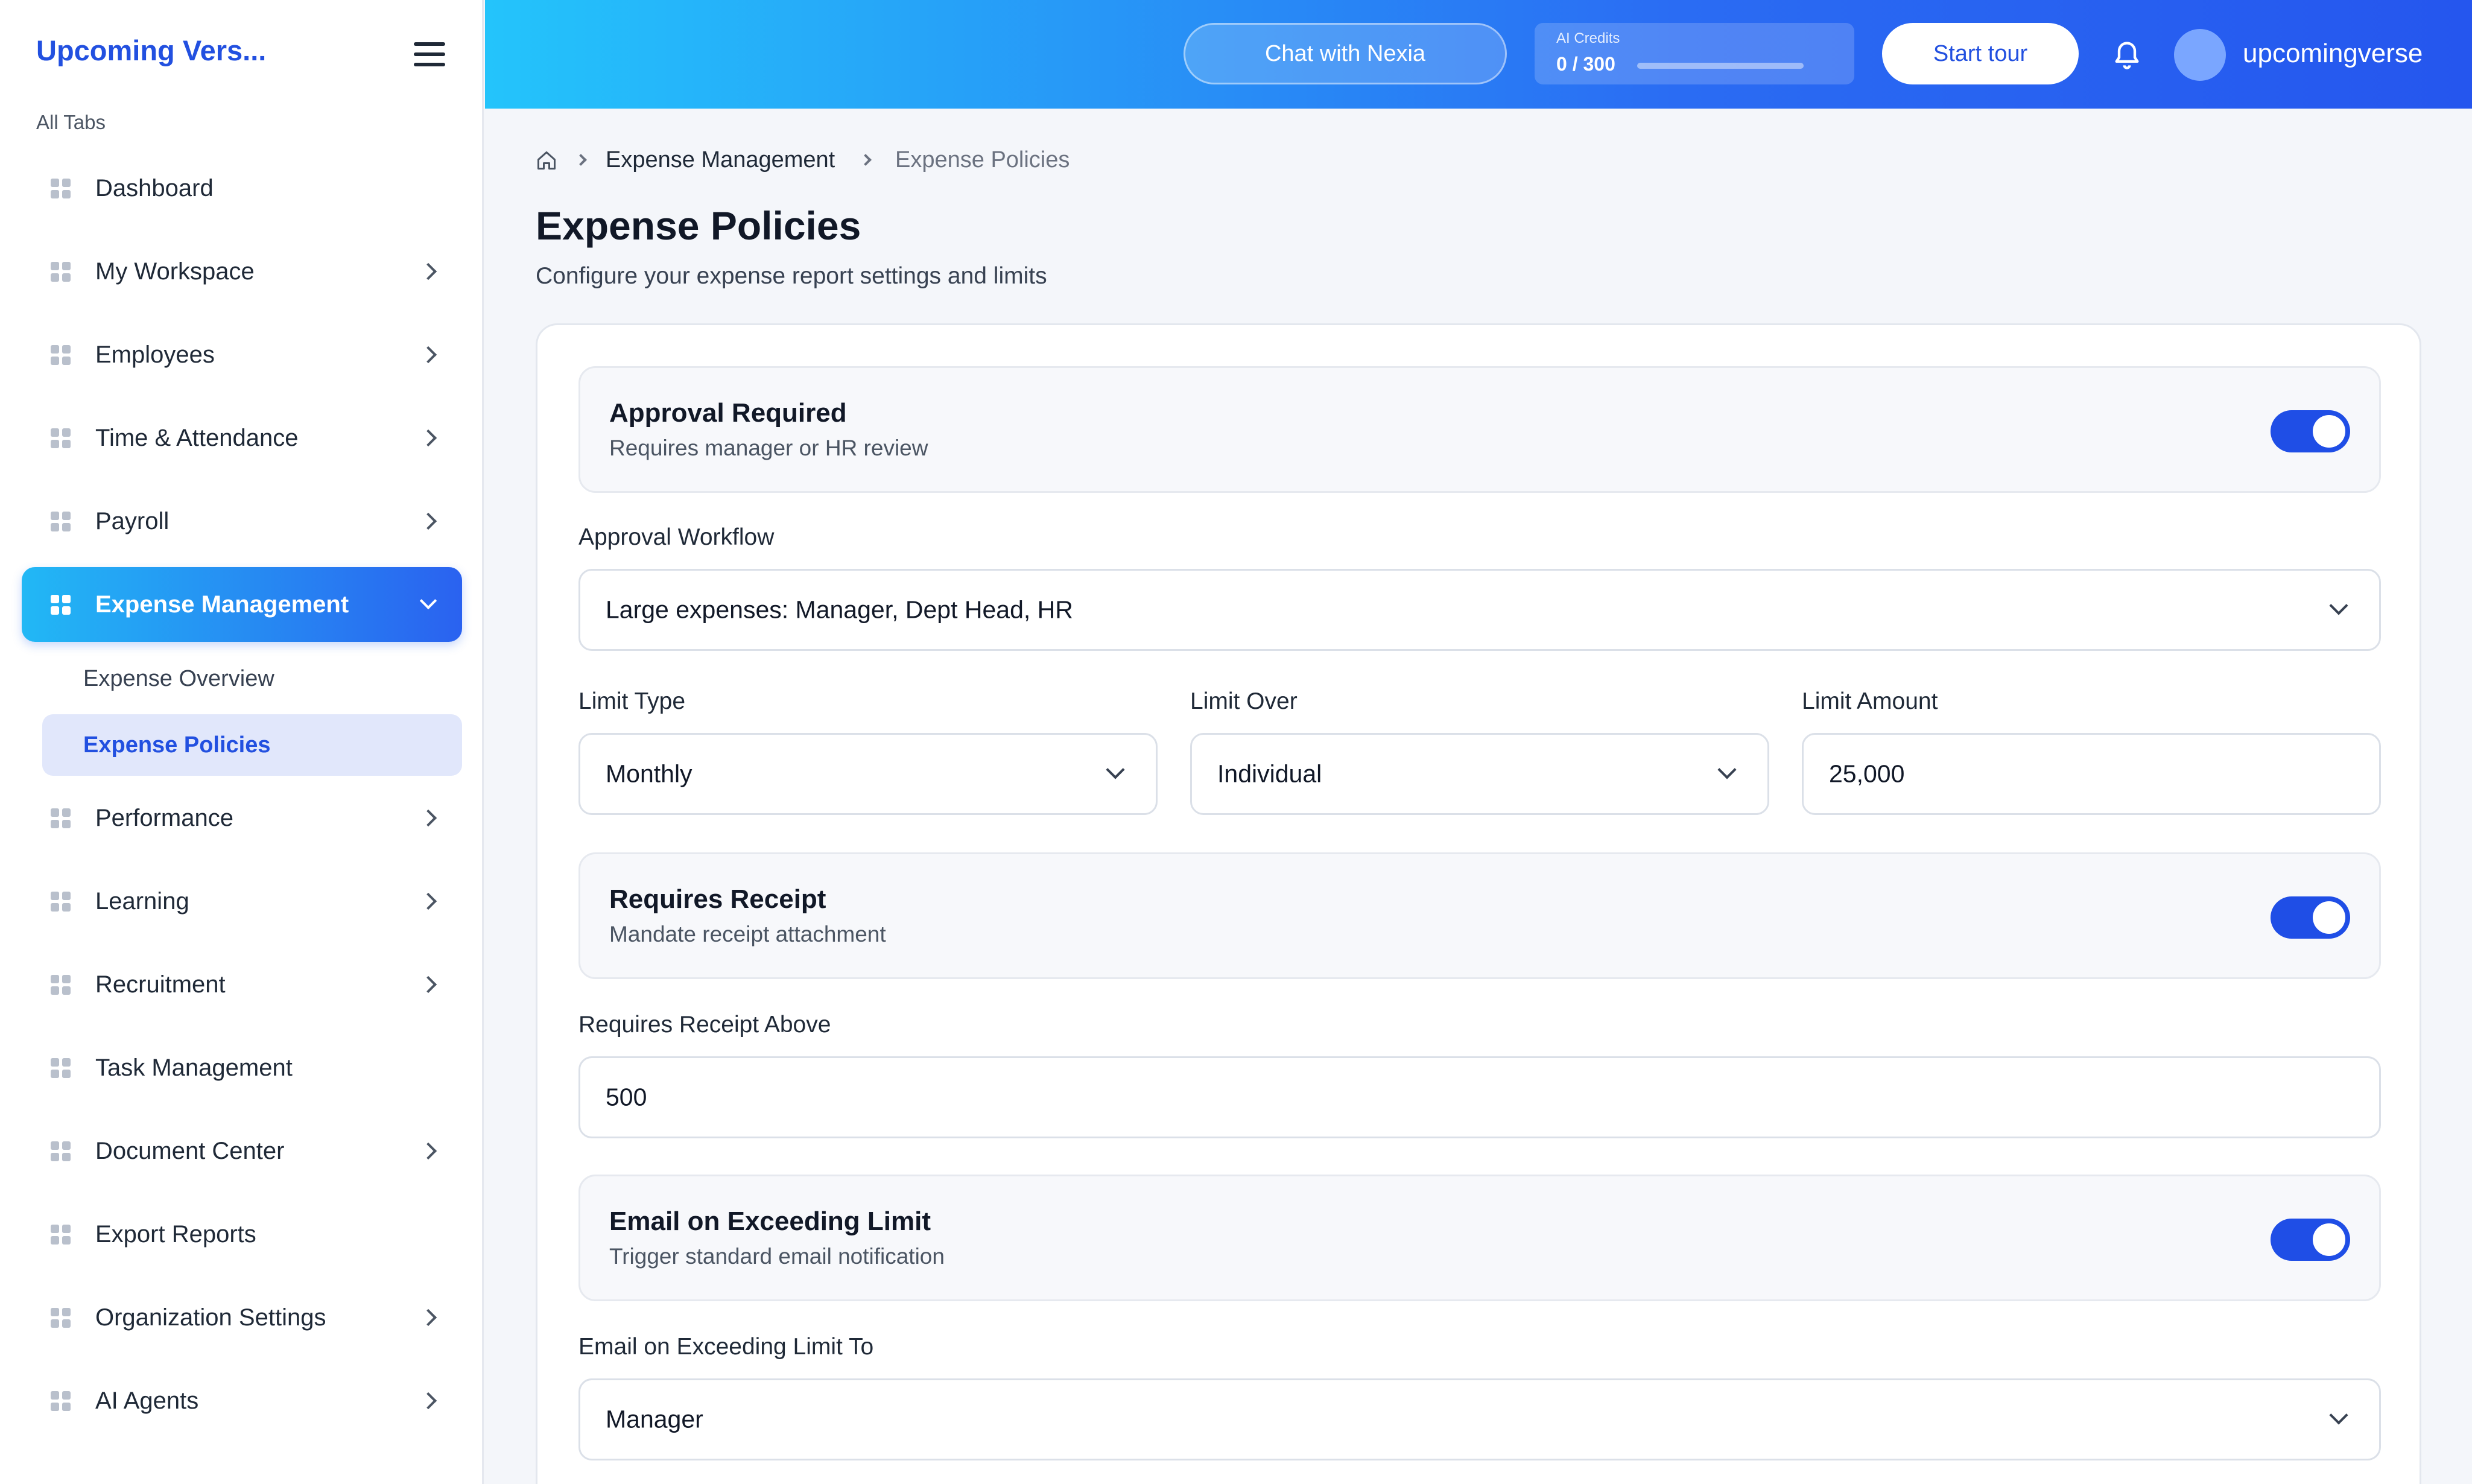  I want to click on limit-over-value: Individual, so click(1269, 773).